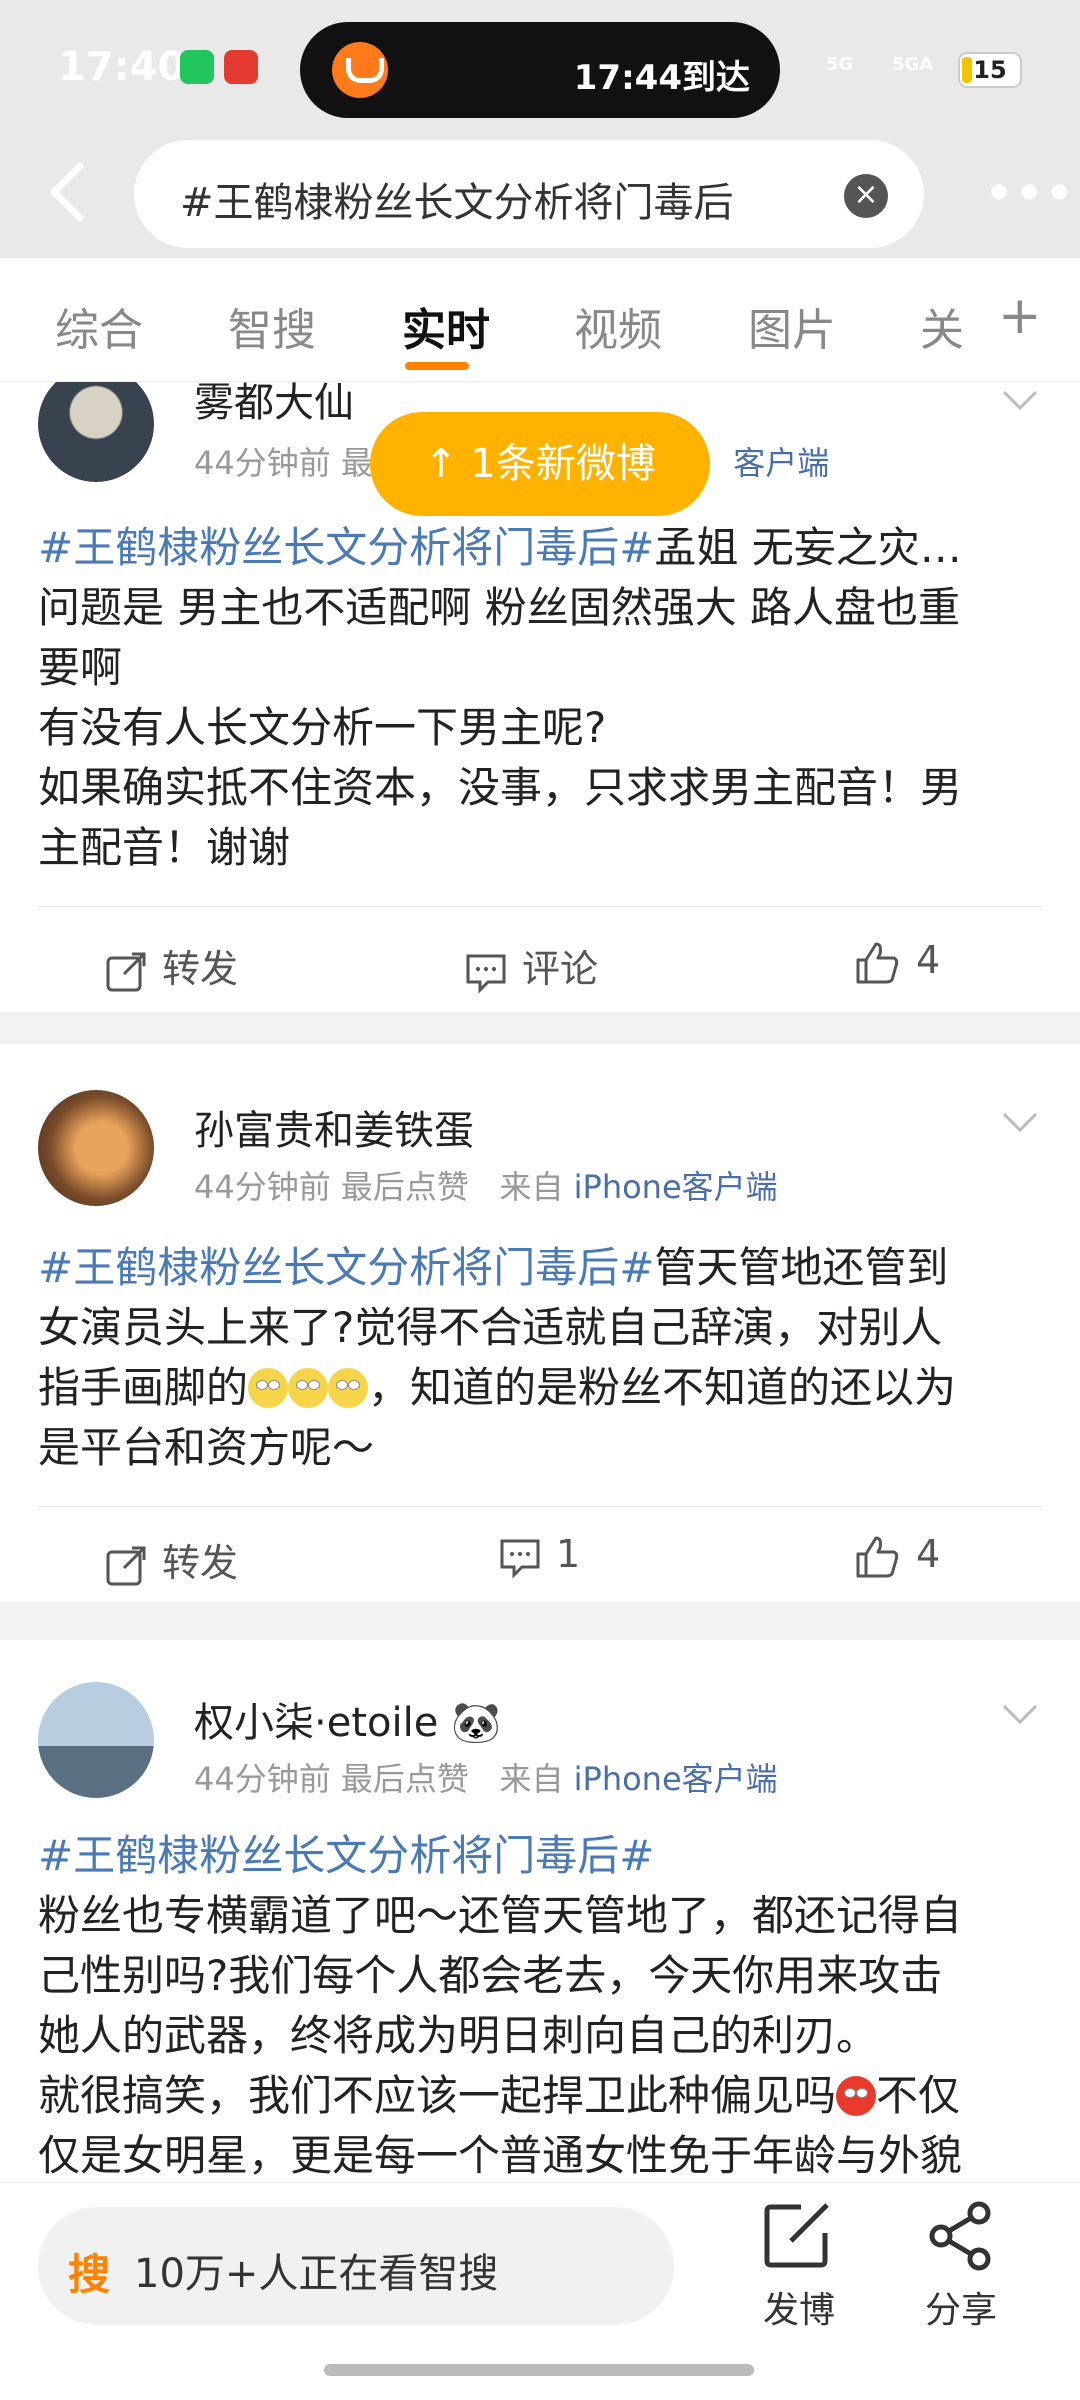  What do you see at coordinates (792, 326) in the screenshot?
I see `tab-images: 图片` at bounding box center [792, 326].